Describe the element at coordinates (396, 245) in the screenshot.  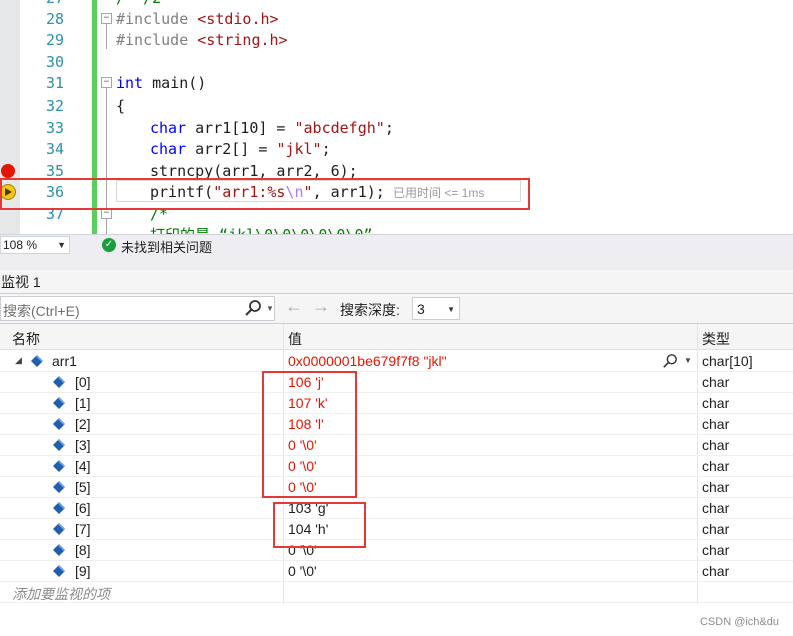
I see `editor-status-bar: 108 % ▼ ✓ 未找到相关问题` at that location.